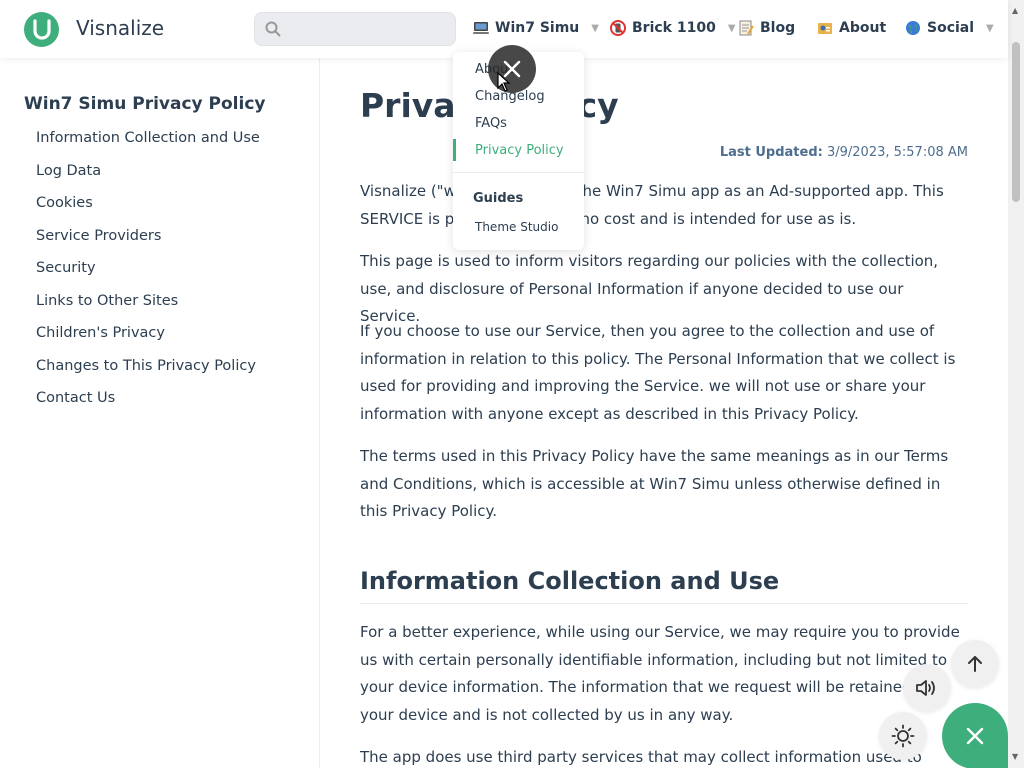 Image resolution: width=1024 pixels, height=768 pixels. What do you see at coordinates (98, 236) in the screenshot?
I see `sidebar-link-service-providers: Service Providers` at bounding box center [98, 236].